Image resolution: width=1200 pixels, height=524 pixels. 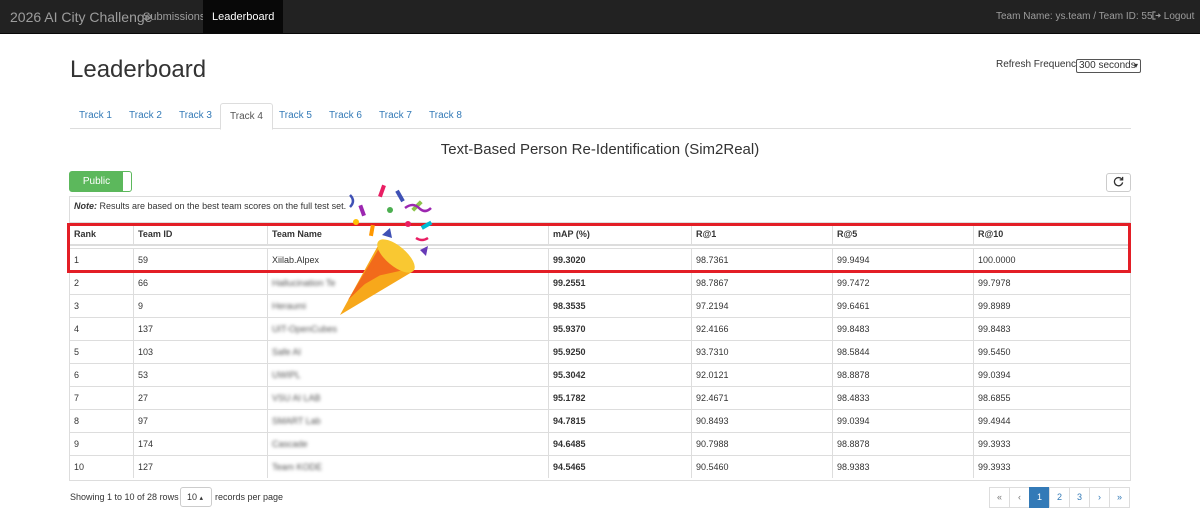 What do you see at coordinates (395, 116) in the screenshot?
I see `tab-track-7: Track 7` at bounding box center [395, 116].